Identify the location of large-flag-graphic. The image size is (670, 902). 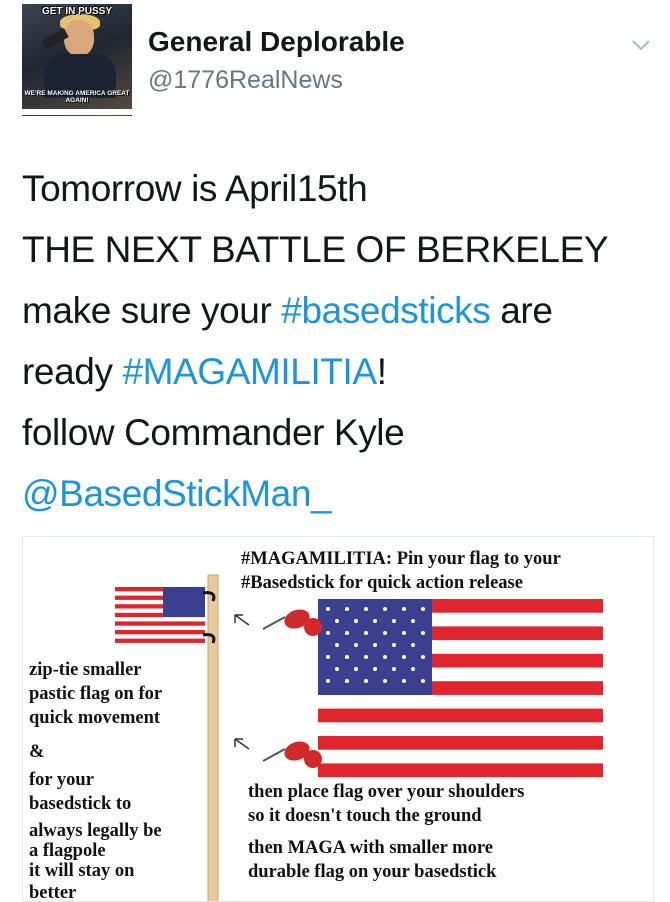
(460, 688).